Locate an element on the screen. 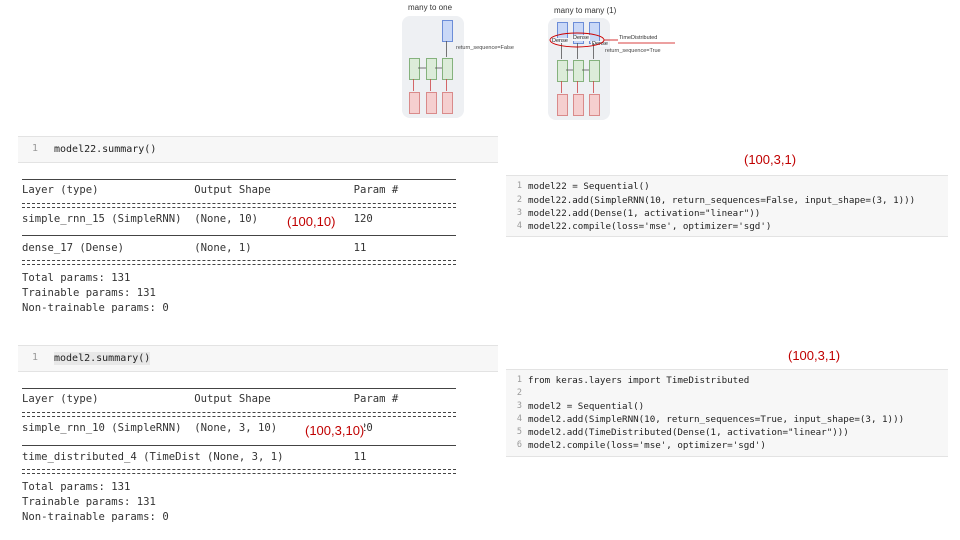  summary-row: dense_17 (Dense) (None, 1) 11 is located at coordinates (194, 248).